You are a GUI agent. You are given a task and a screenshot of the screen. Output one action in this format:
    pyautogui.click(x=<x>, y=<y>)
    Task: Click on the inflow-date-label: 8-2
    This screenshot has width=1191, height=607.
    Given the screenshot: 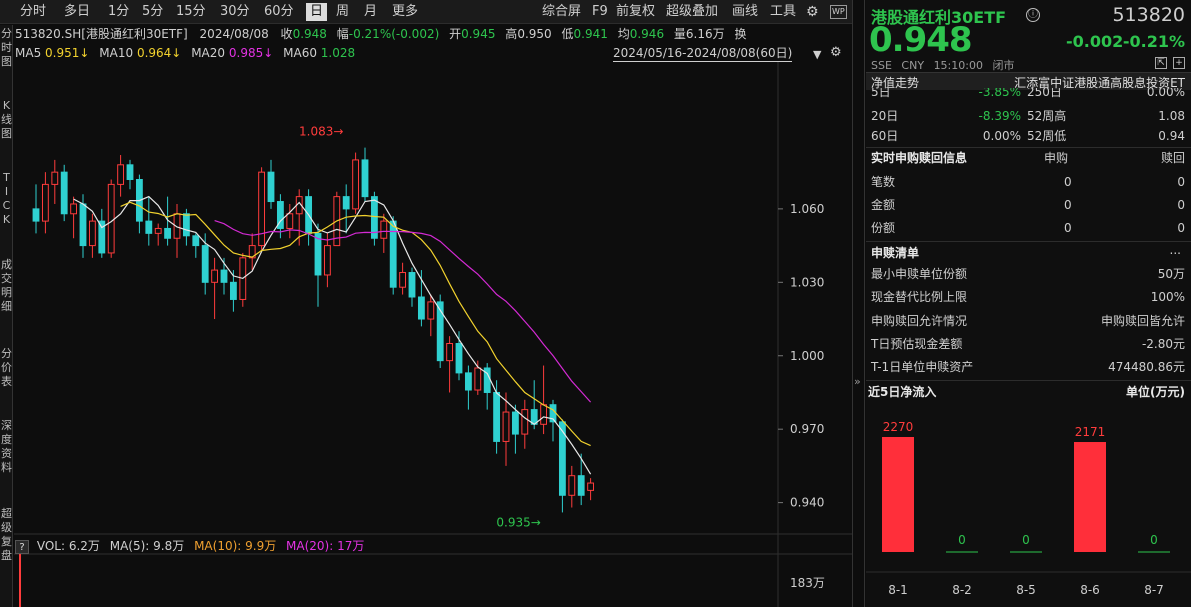 What is the action you would take?
    pyautogui.click(x=962, y=590)
    